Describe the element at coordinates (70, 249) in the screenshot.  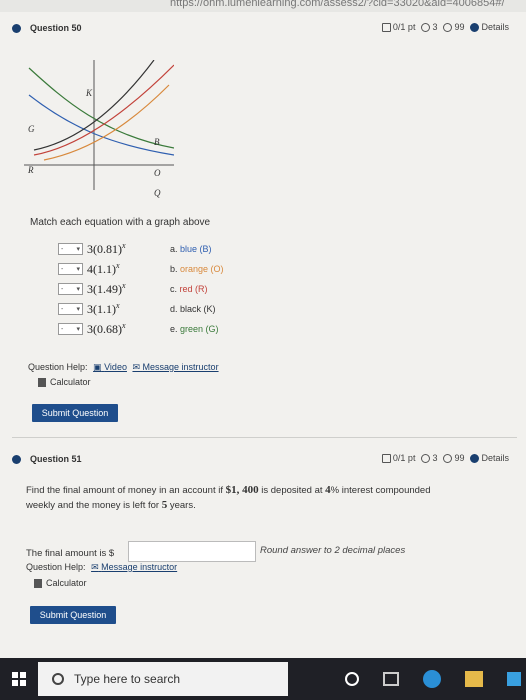
I see `match-select-1: - ▾` at that location.